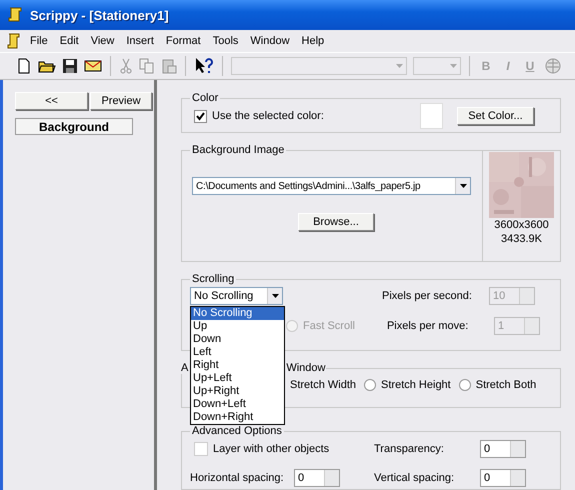 The width and height of the screenshot is (575, 490). I want to click on dropdown-option: No Scrolling, so click(237, 313).